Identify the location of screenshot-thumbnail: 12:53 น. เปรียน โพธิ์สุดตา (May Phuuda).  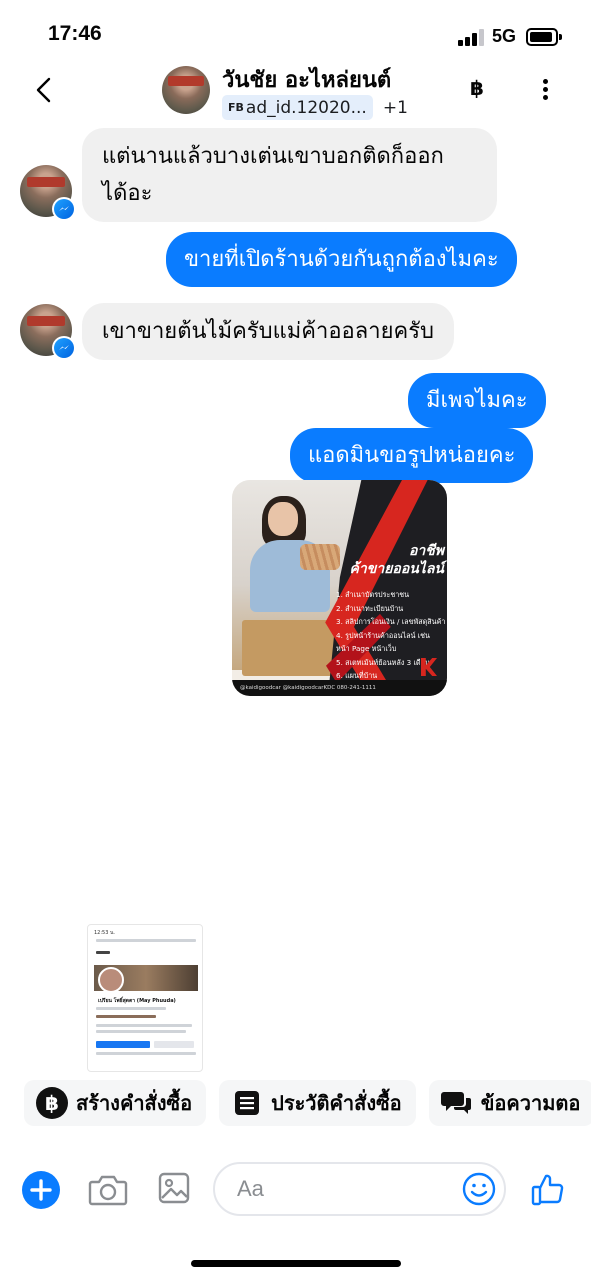
(145, 998).